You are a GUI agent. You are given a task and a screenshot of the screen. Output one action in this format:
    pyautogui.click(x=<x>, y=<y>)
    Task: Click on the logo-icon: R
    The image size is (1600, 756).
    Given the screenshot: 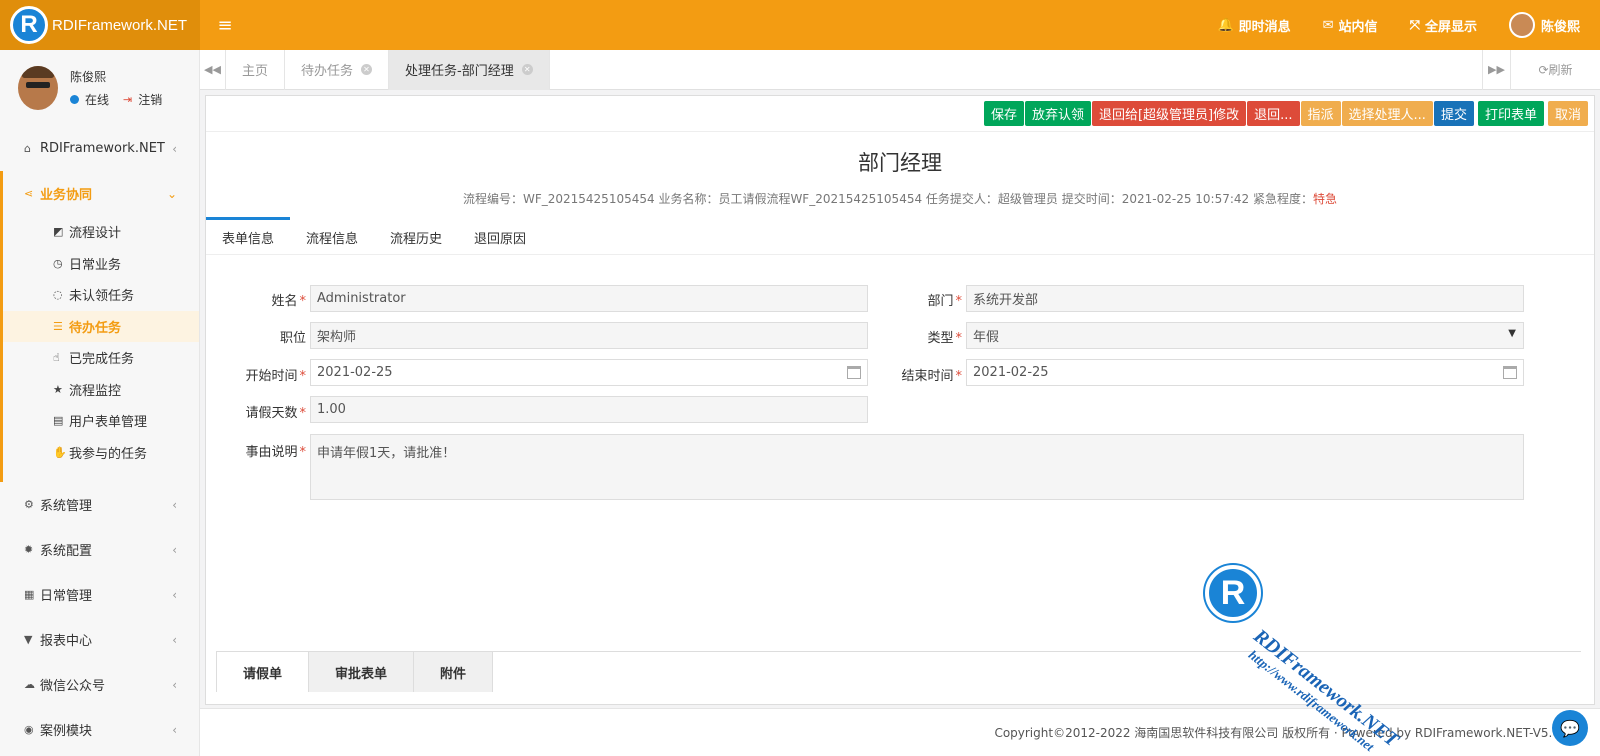 What is the action you would take?
    pyautogui.click(x=29, y=25)
    